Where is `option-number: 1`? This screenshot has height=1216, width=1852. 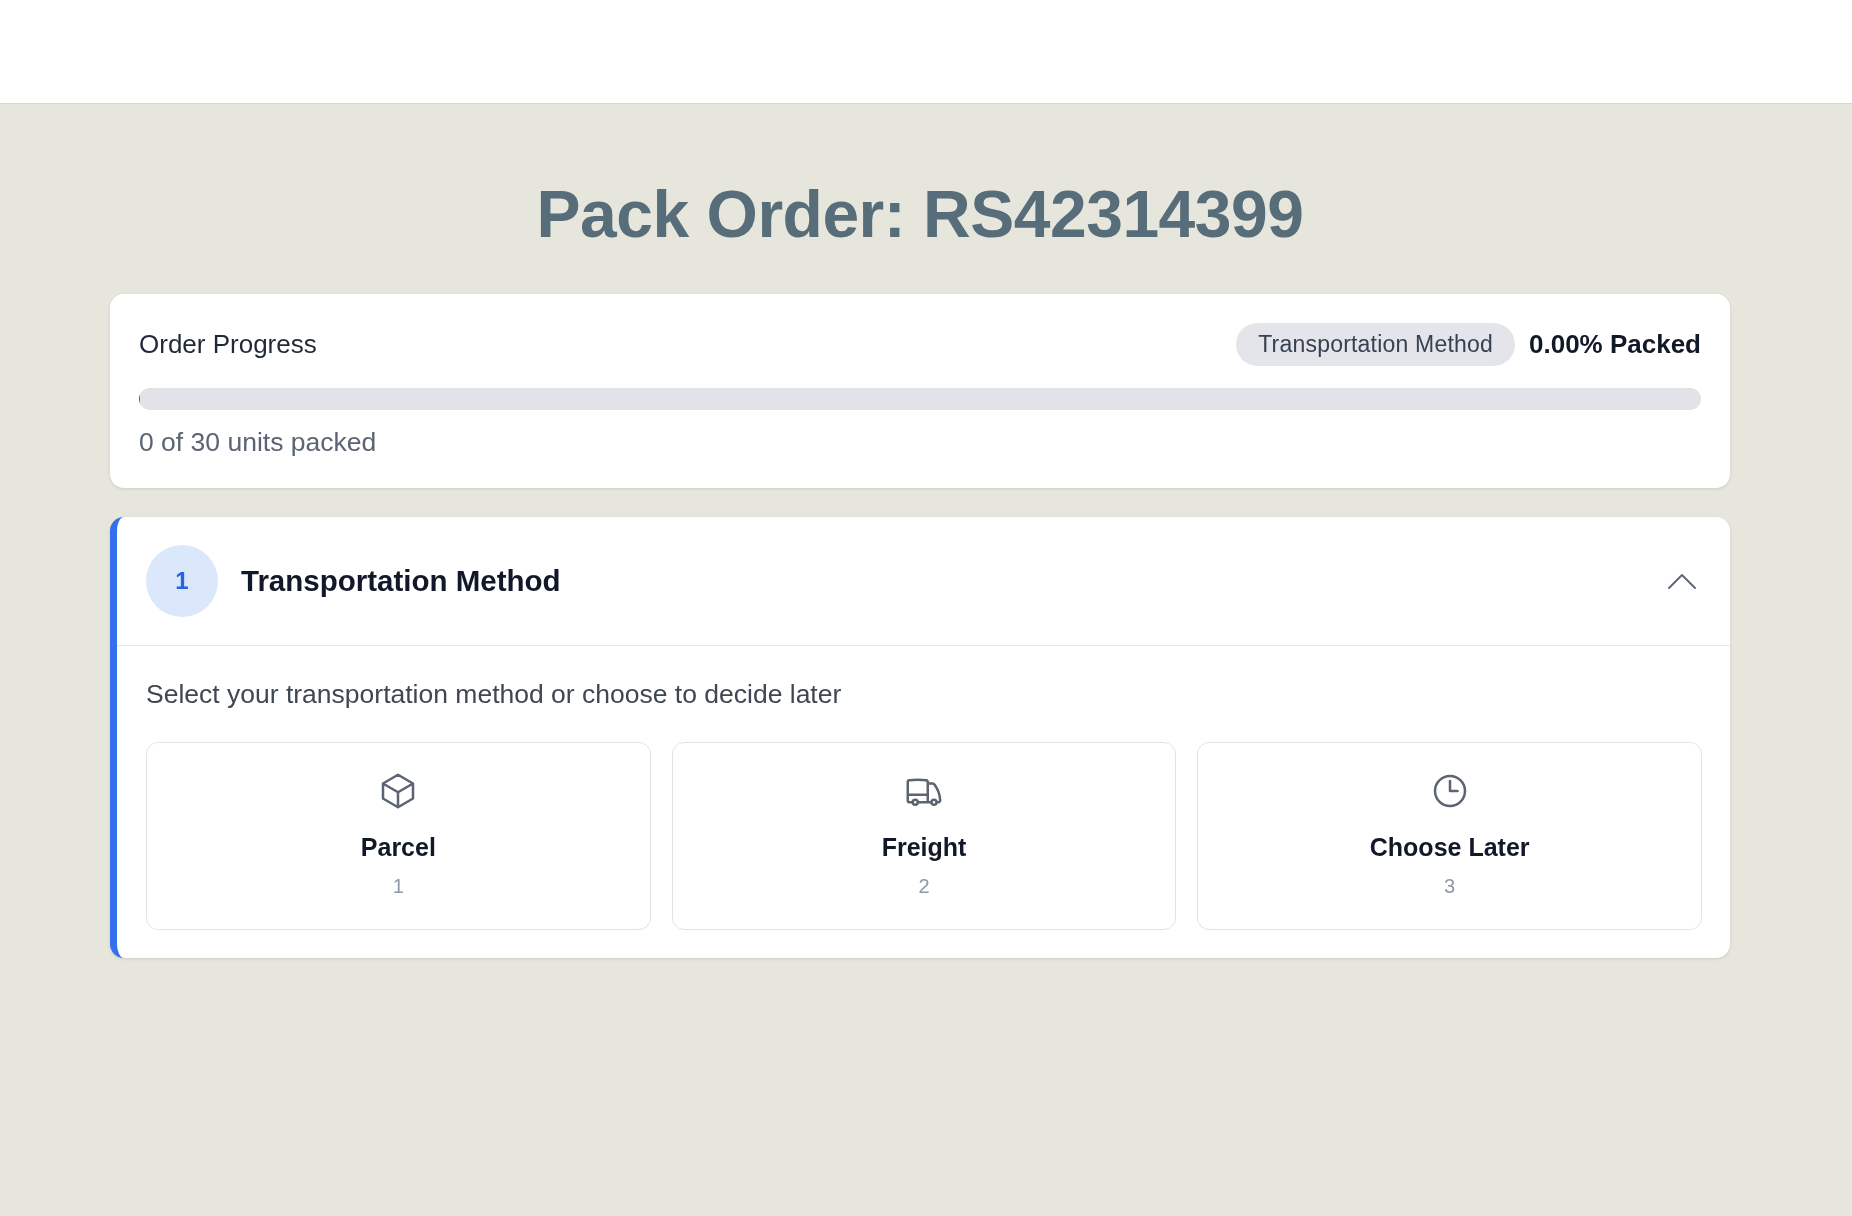
option-number: 1 is located at coordinates (398, 886).